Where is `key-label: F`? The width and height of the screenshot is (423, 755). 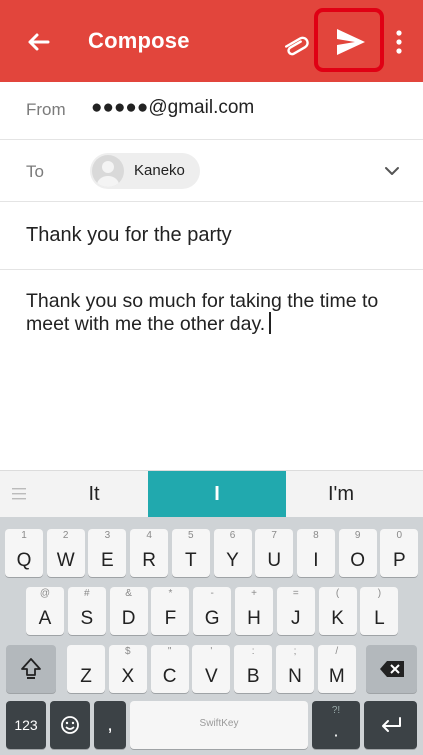
key-label: F is located at coordinates (170, 618).